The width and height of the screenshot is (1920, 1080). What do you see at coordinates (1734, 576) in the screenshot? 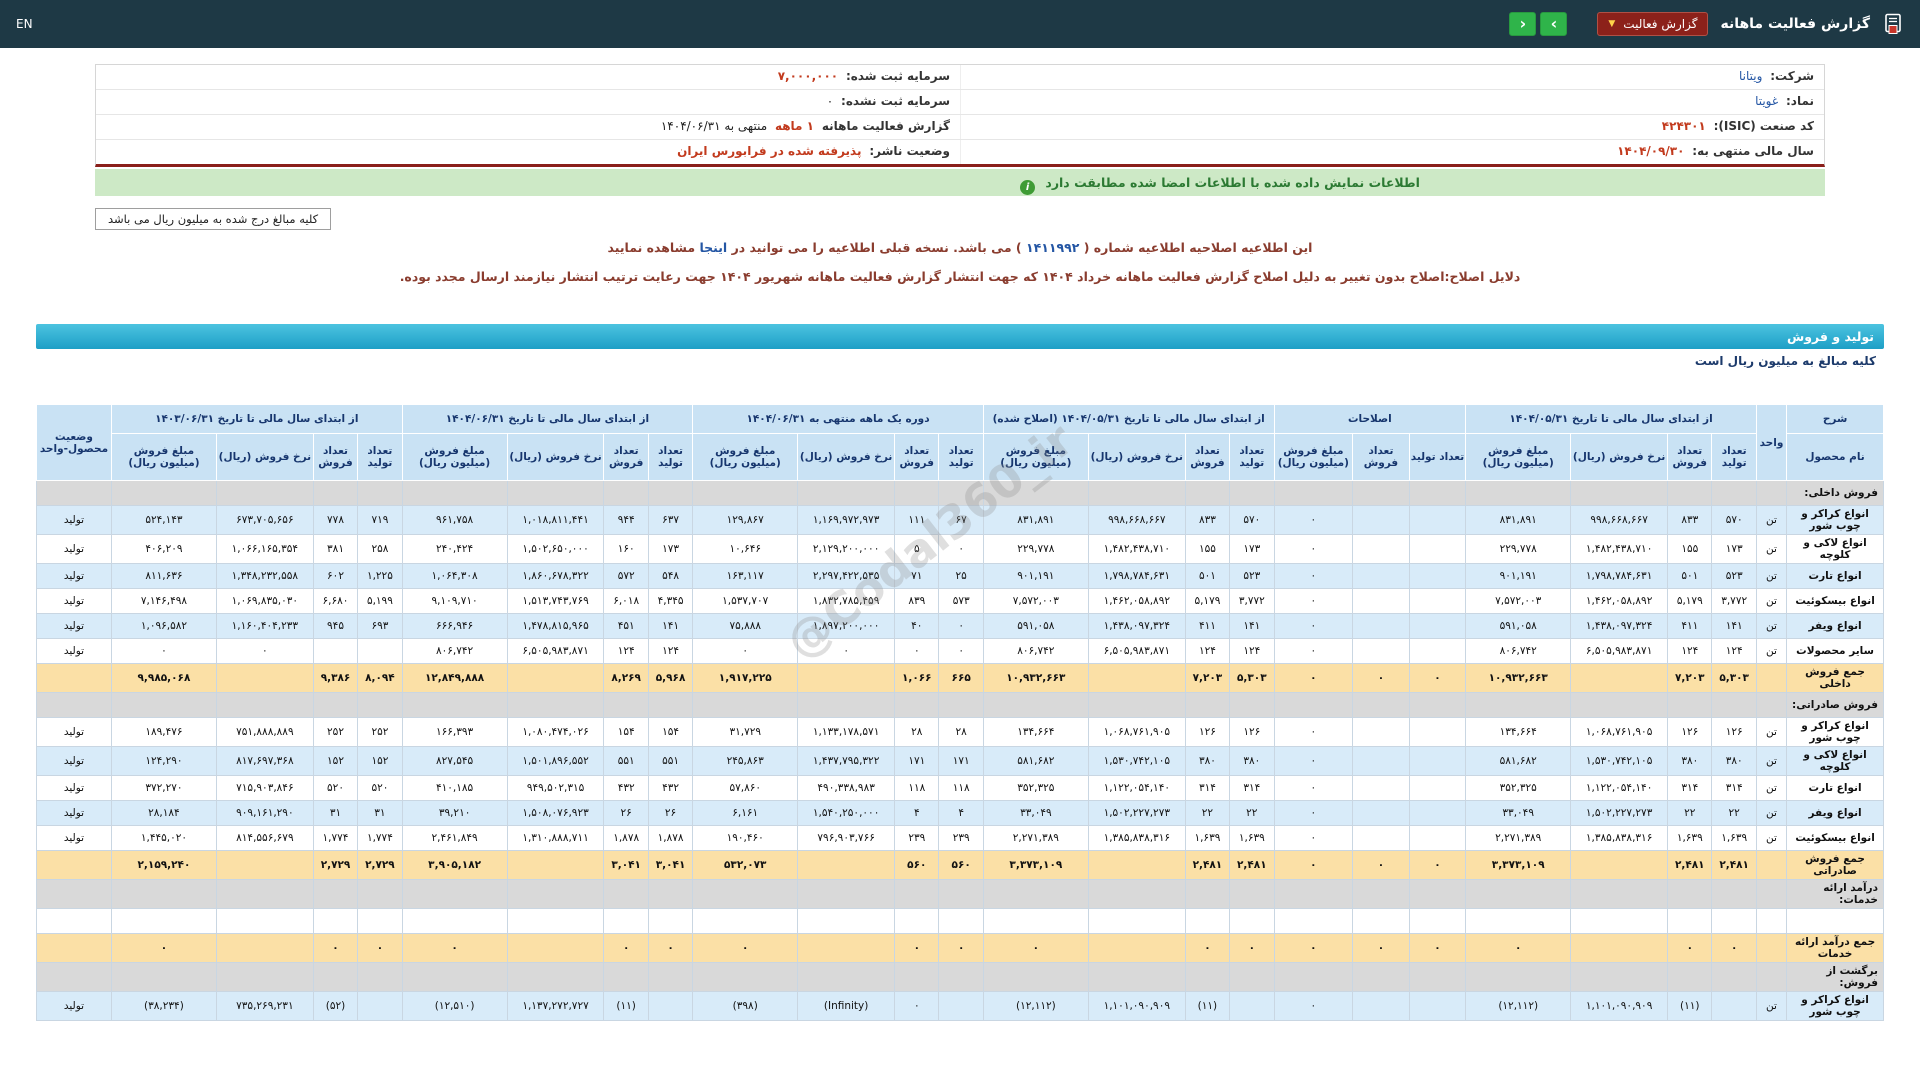
I see `table-cell: ۵۲۳` at bounding box center [1734, 576].